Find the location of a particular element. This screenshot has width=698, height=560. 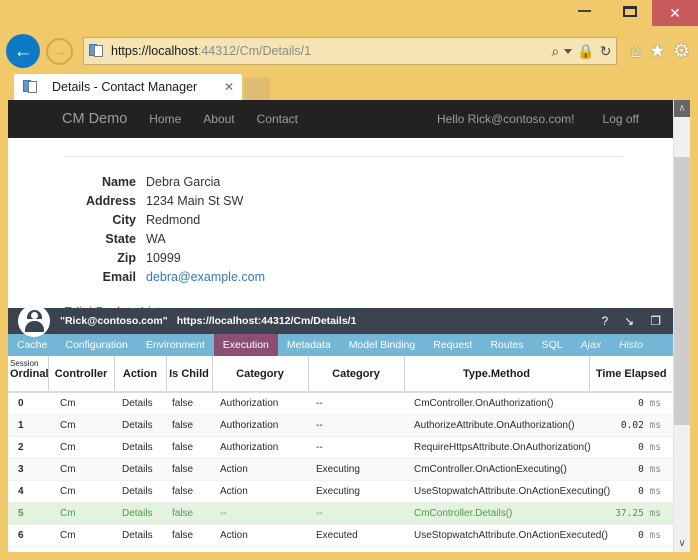

glimpse-tab-sql: SQL is located at coordinates (552, 345).